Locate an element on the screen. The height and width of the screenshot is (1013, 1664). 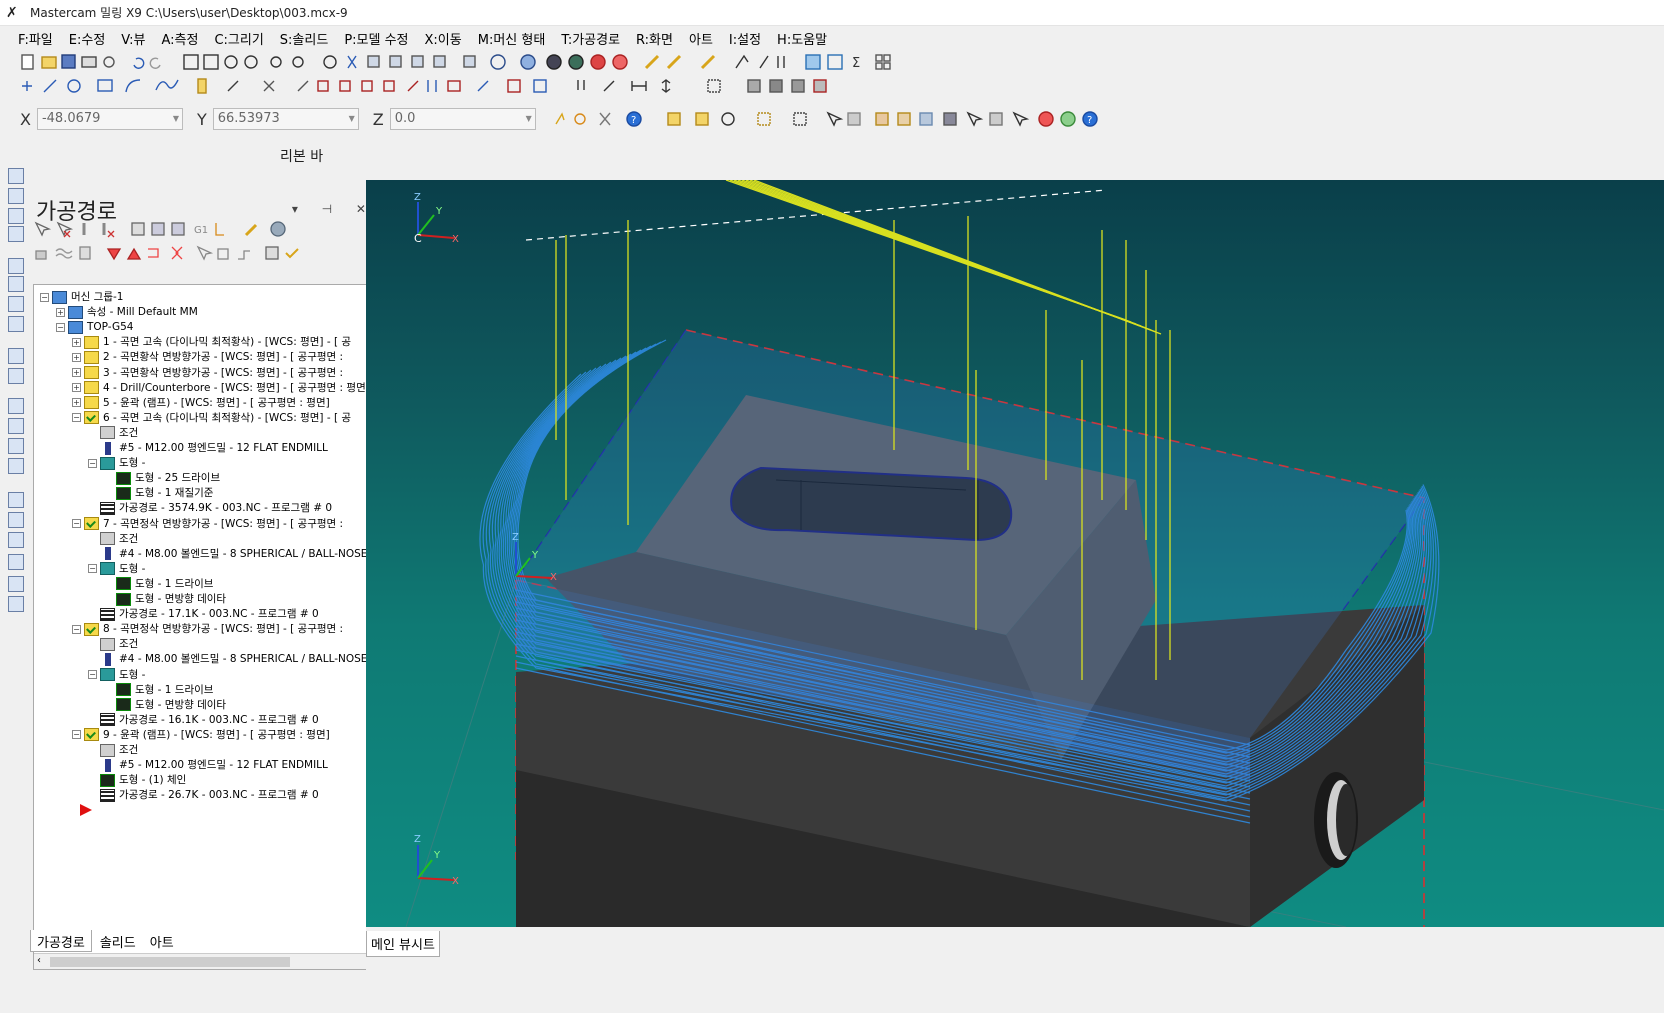
scrollbar-thumb is located at coordinates (170, 962).